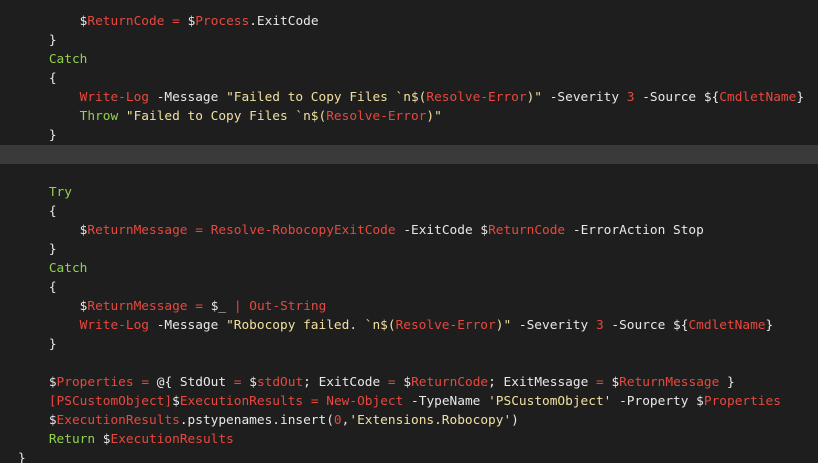  Describe the element at coordinates (684, 230) in the screenshot. I see `code-token: Stop` at that location.